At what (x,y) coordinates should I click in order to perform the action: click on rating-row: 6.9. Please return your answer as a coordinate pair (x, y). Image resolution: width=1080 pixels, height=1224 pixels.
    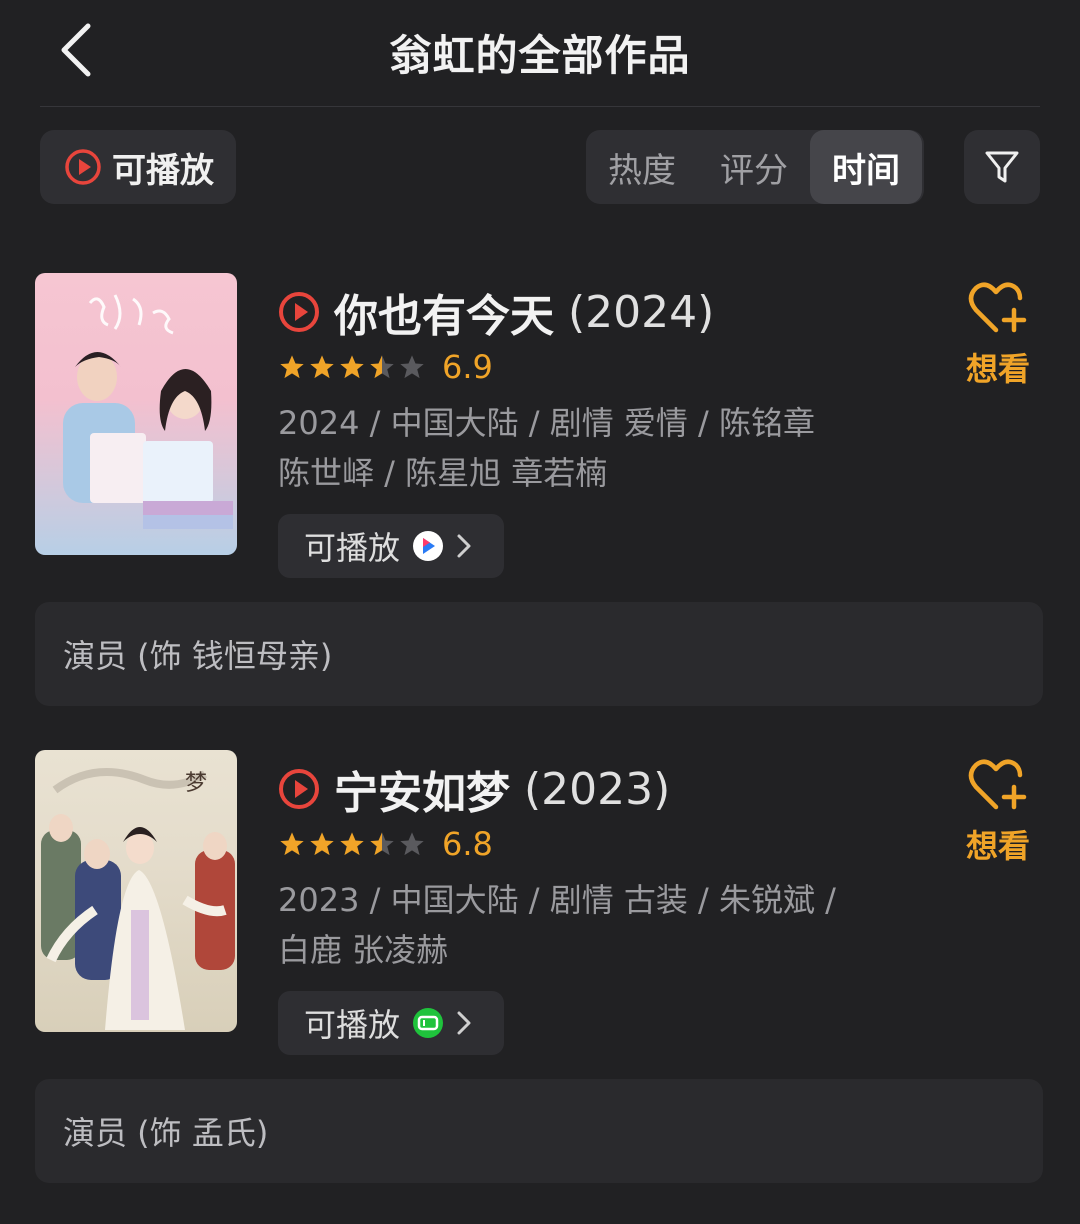
    Looking at the image, I should click on (385, 367).